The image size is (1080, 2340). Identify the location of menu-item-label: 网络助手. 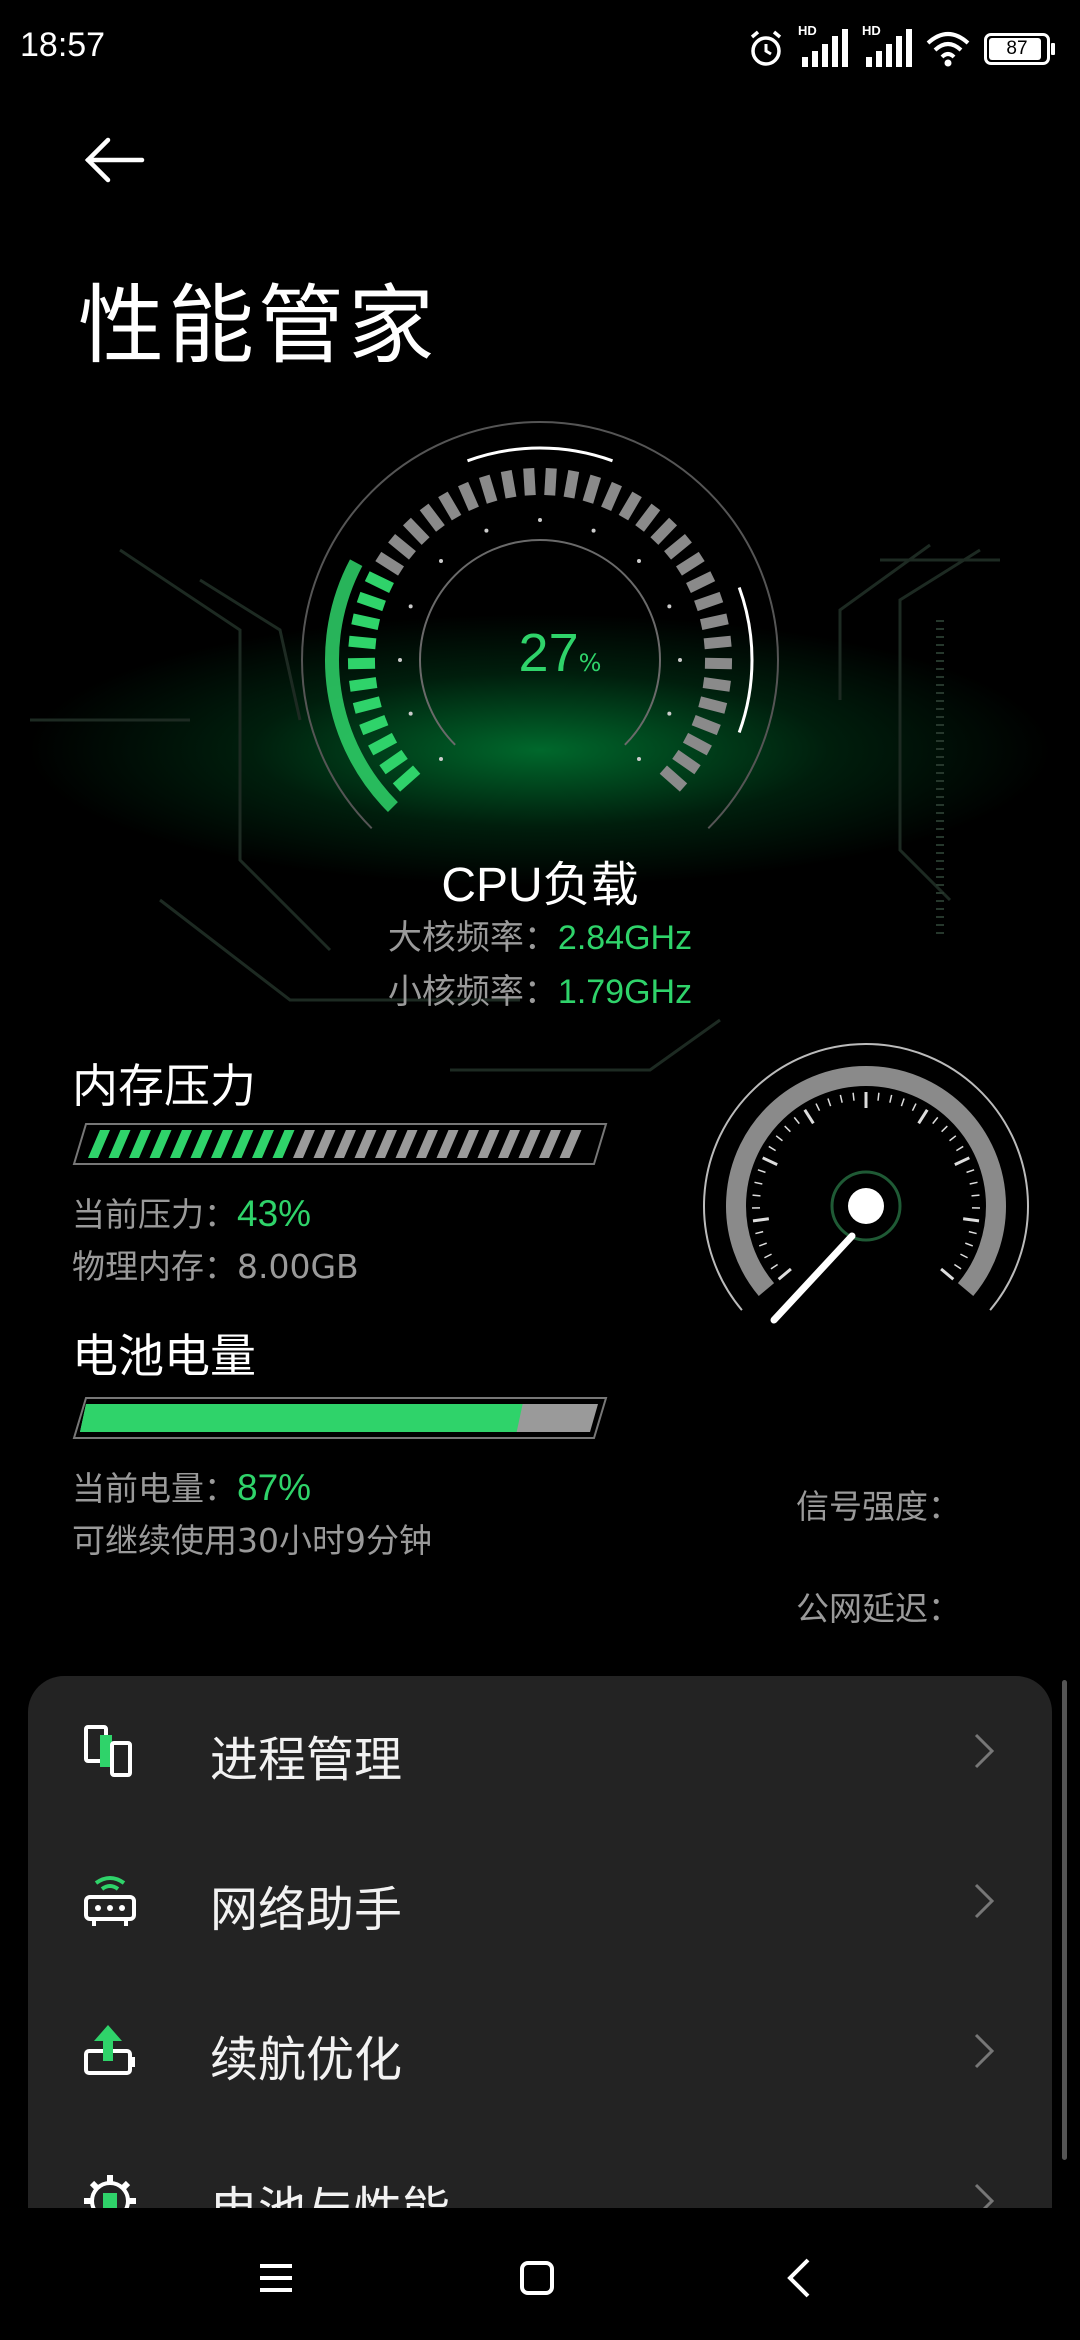
(306, 1910).